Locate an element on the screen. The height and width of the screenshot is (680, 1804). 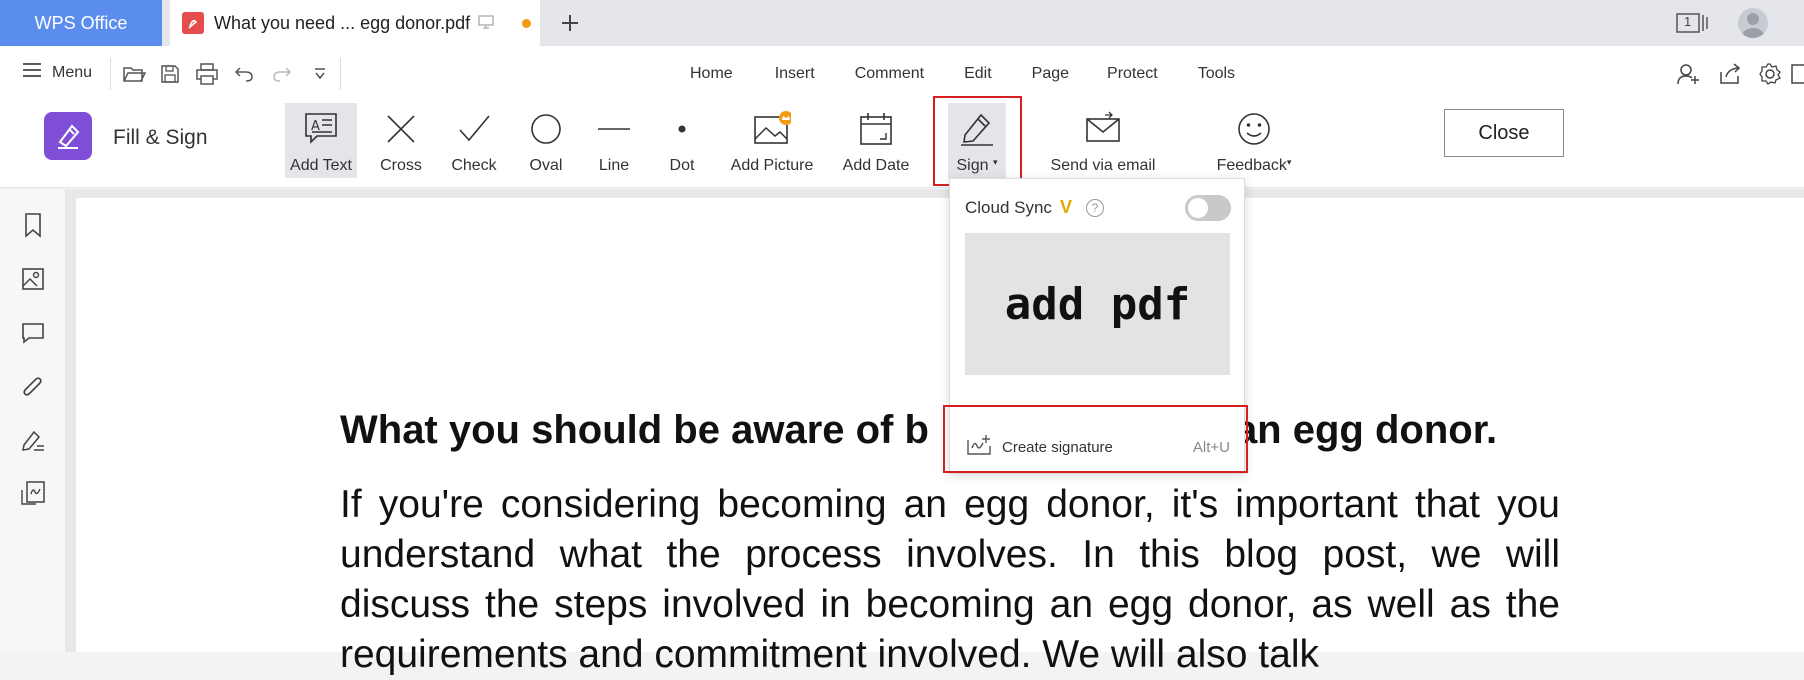
help-icon: ? is located at coordinates (1094, 207).